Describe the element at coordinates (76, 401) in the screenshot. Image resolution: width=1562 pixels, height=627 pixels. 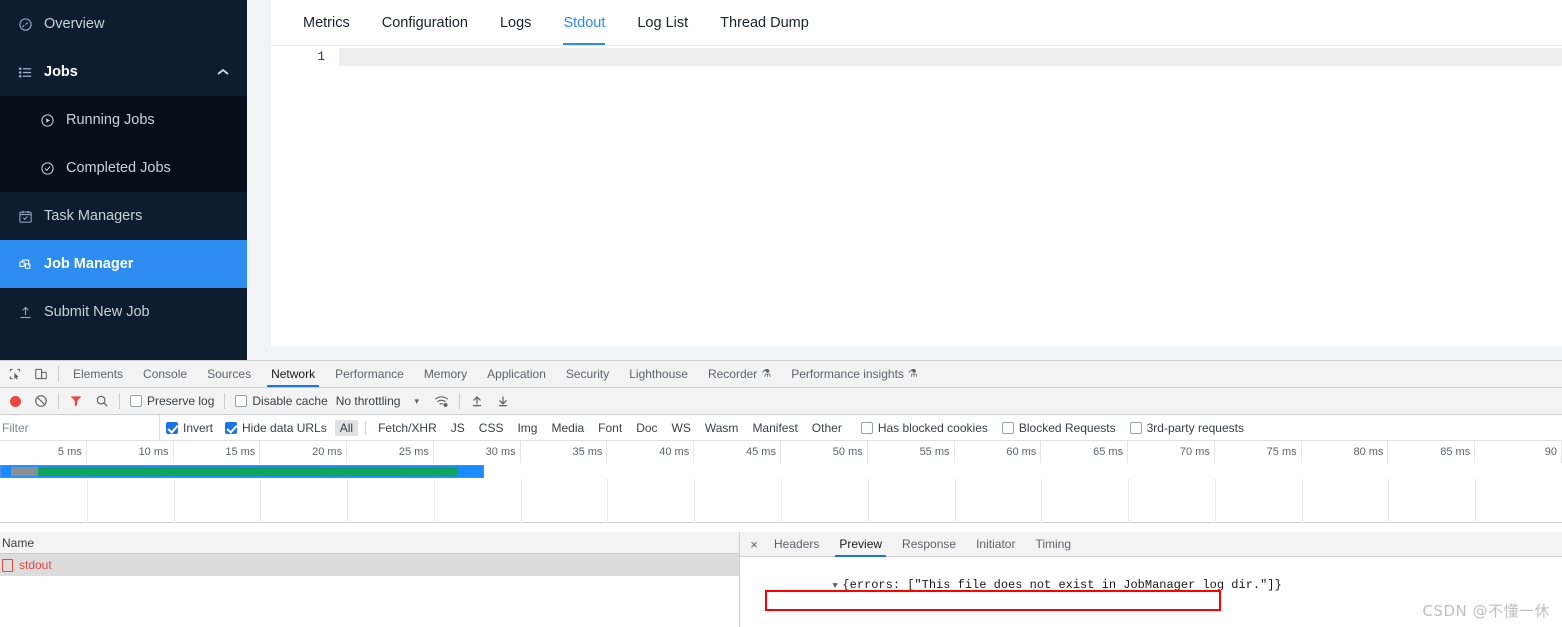
I see `filter-icon` at that location.